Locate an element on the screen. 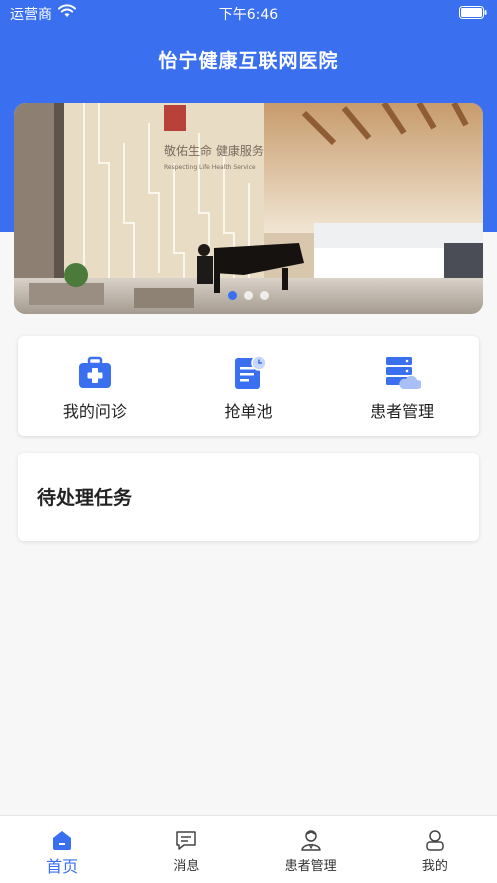  server-cloud-icon is located at coordinates (404, 373).